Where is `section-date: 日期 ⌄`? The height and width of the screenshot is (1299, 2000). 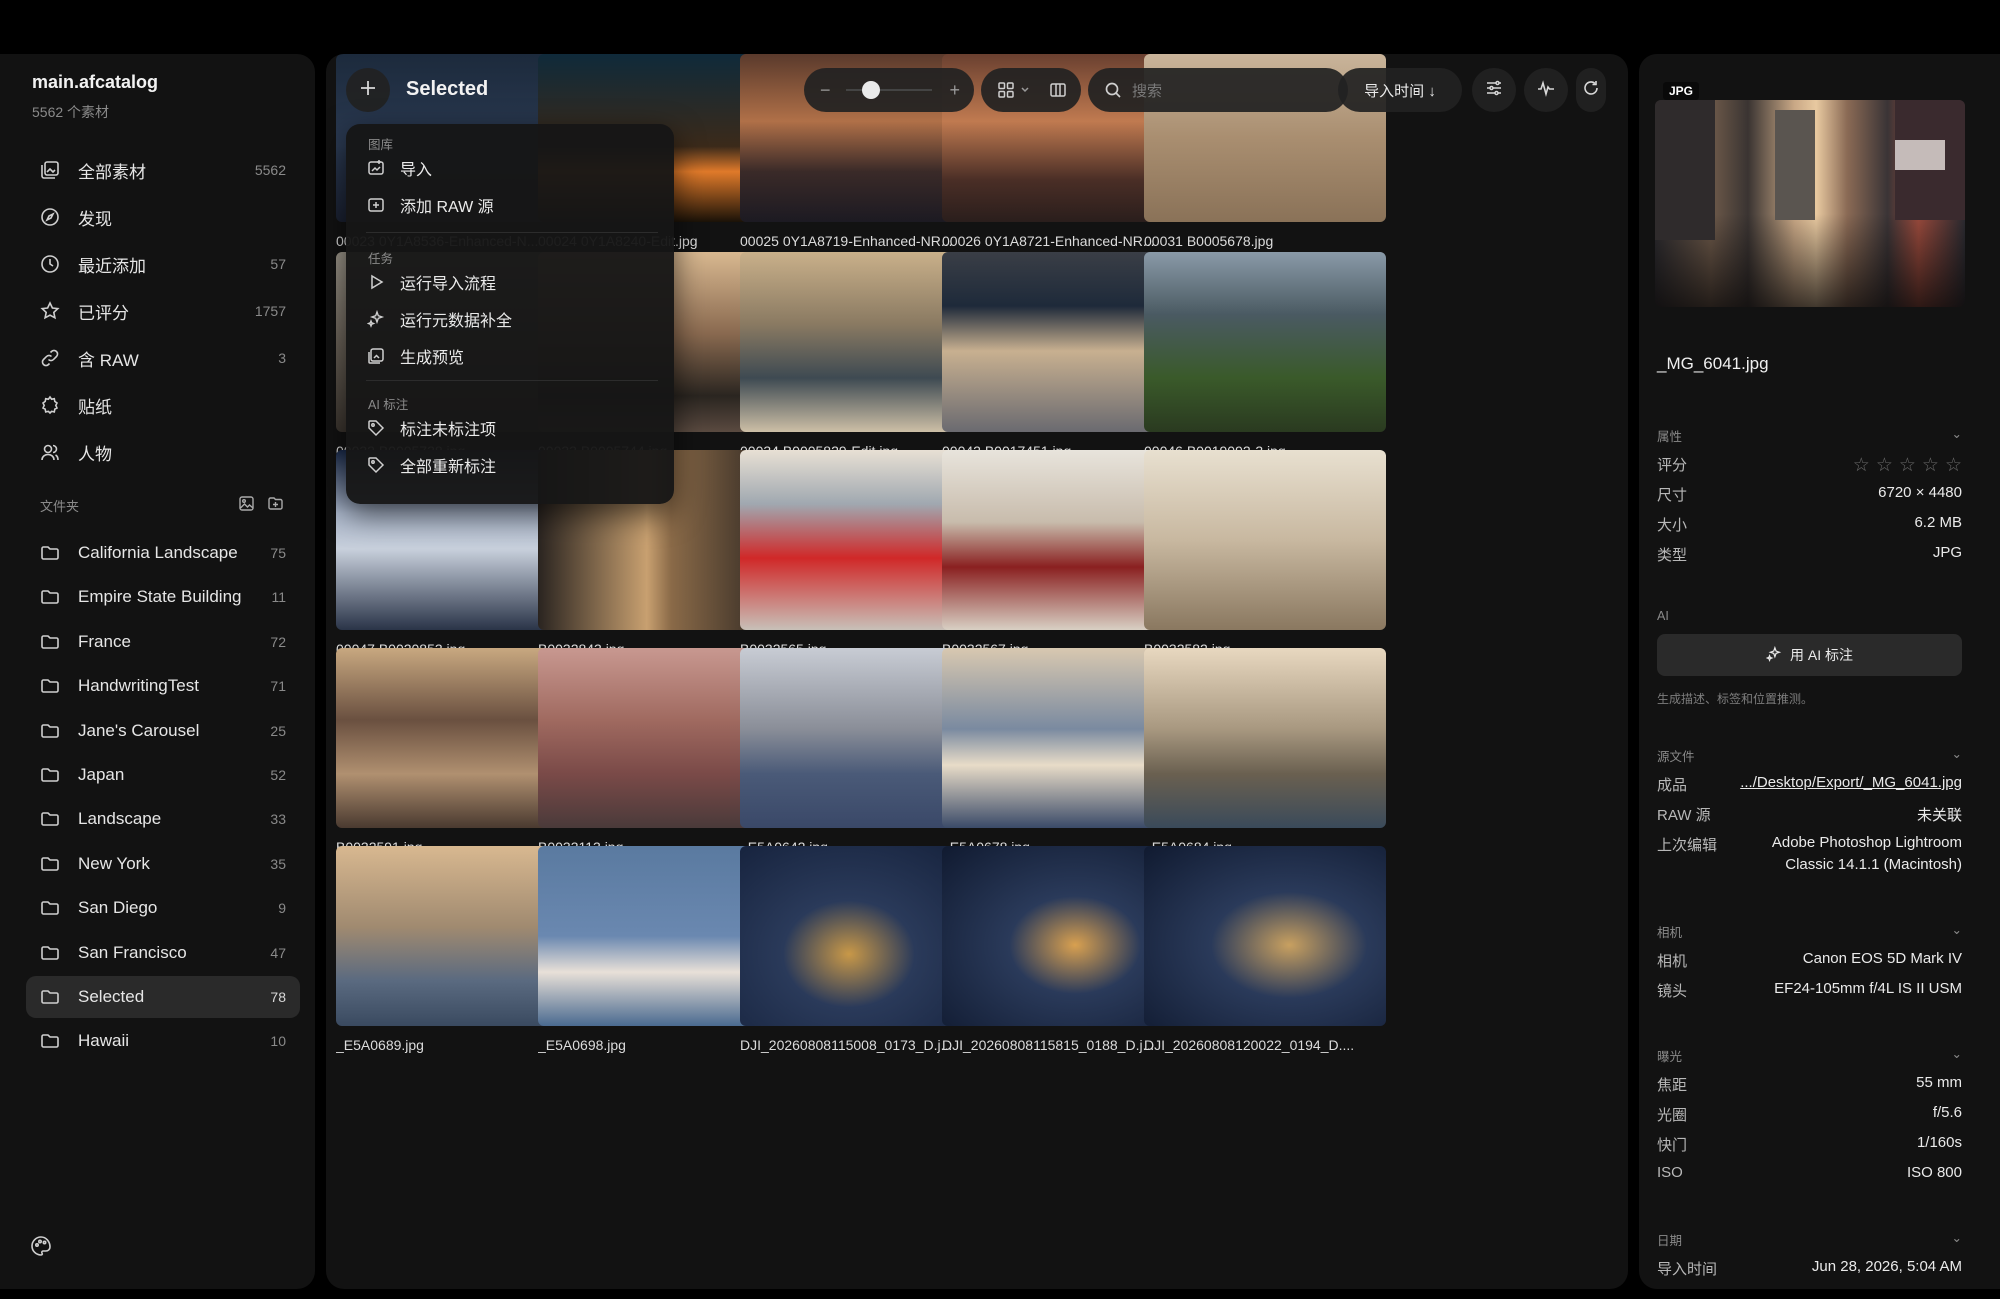
section-date: 日期 ⌄ is located at coordinates (1809, 1239).